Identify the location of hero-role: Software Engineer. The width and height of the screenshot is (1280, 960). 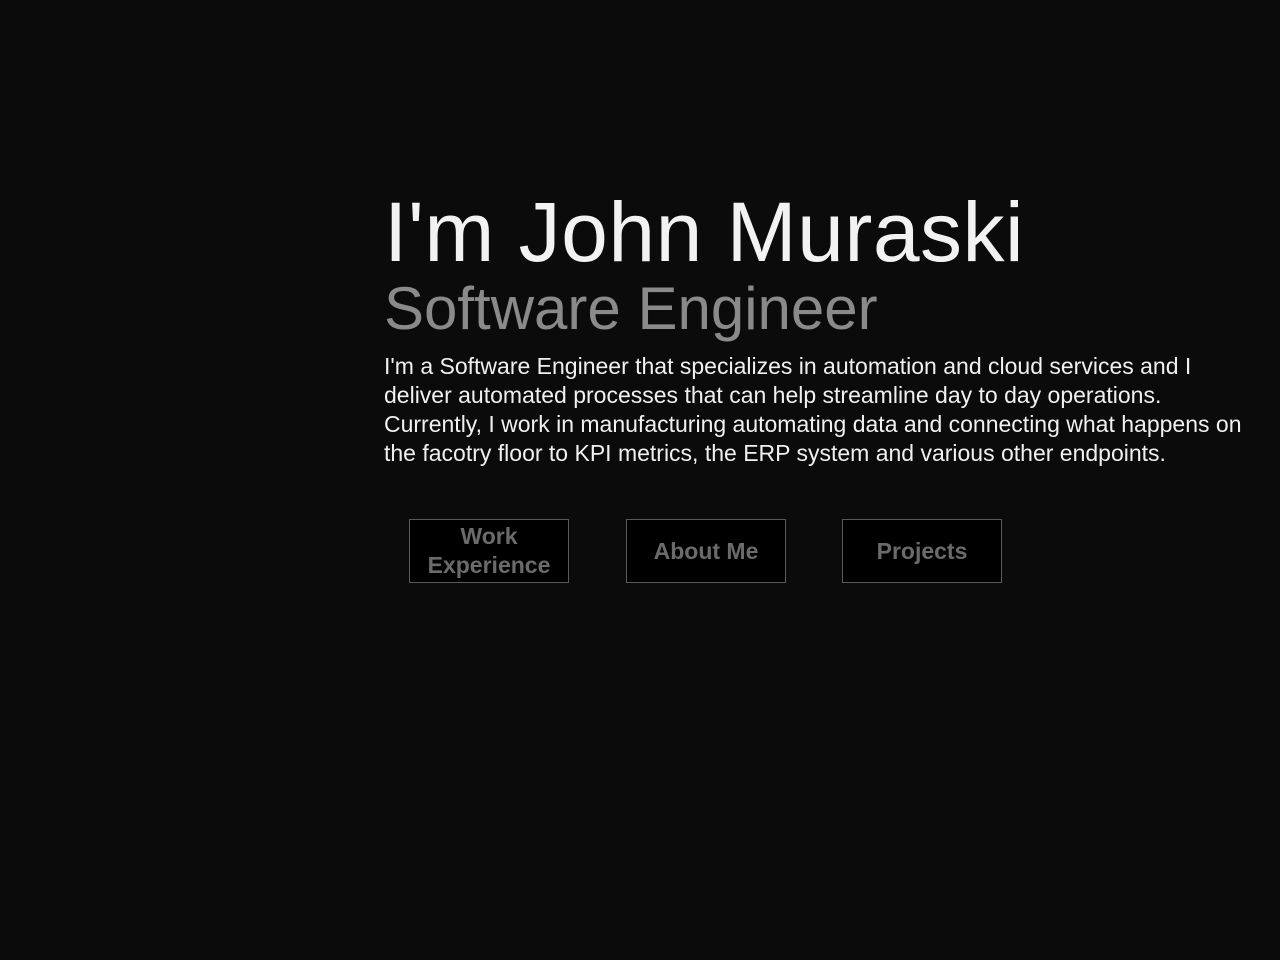
(631, 308).